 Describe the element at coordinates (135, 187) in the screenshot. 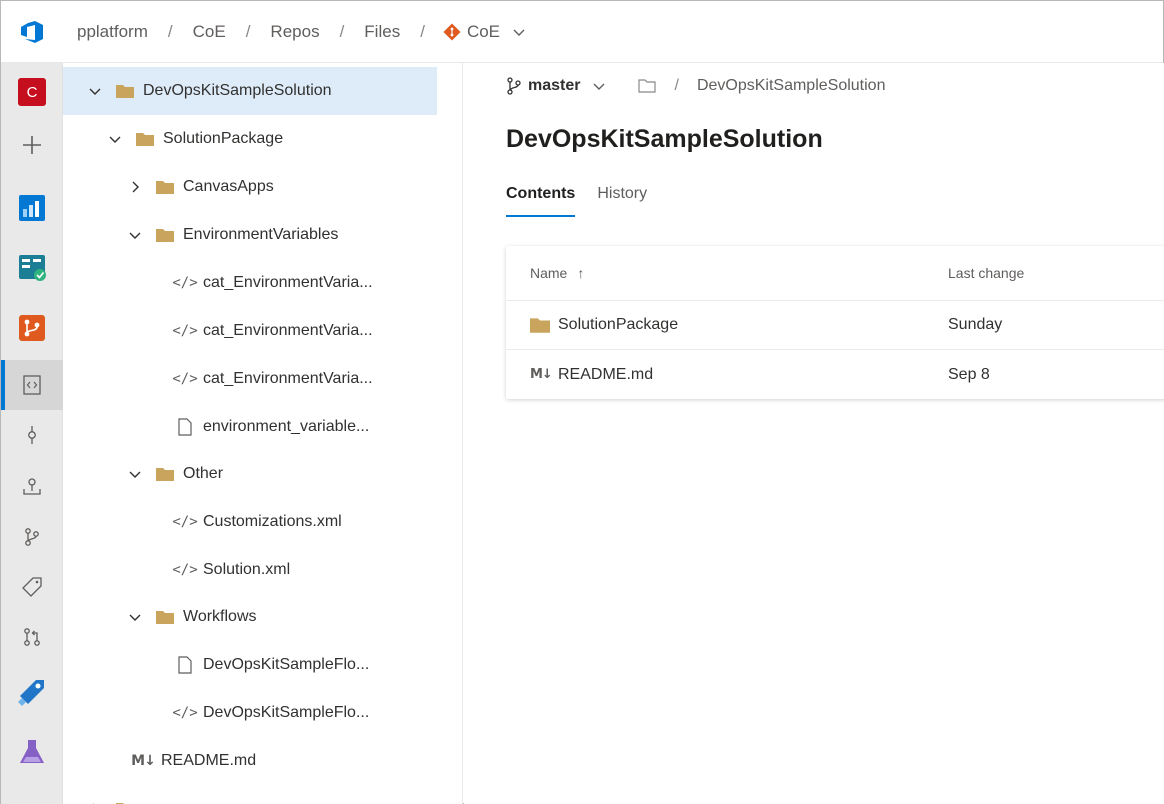

I see `chevron-right-icon` at that location.